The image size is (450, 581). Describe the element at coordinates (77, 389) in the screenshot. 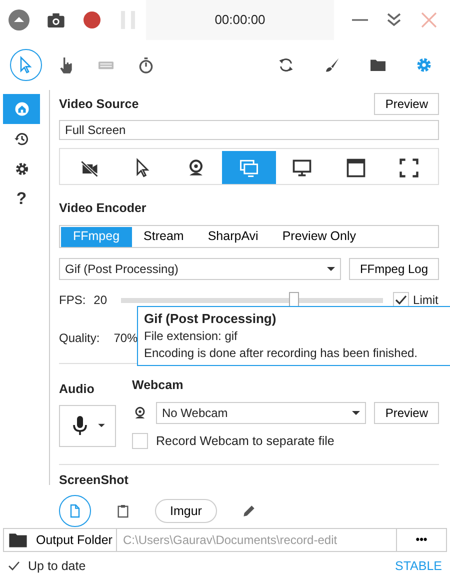

I see `section-heading: Audio` at that location.